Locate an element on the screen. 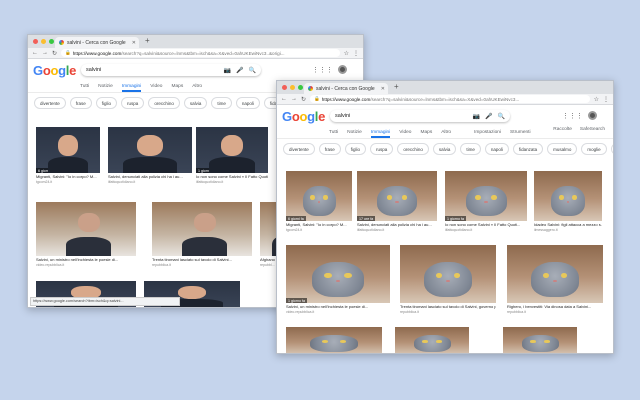  chip: orecchino is located at coordinates (413, 149).